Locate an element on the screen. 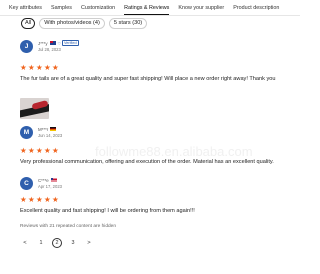  review-date: Apr 17, 2023 is located at coordinates (50, 186).